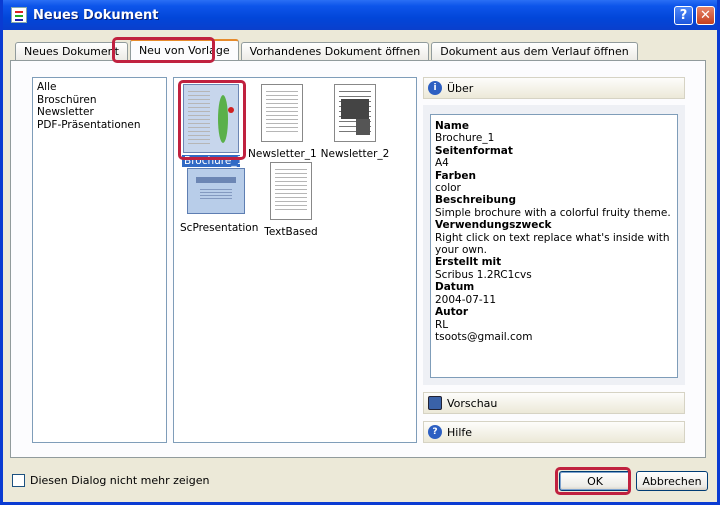 The image size is (720, 505). I want to click on template-item: ScPresentation, so click(219, 201).